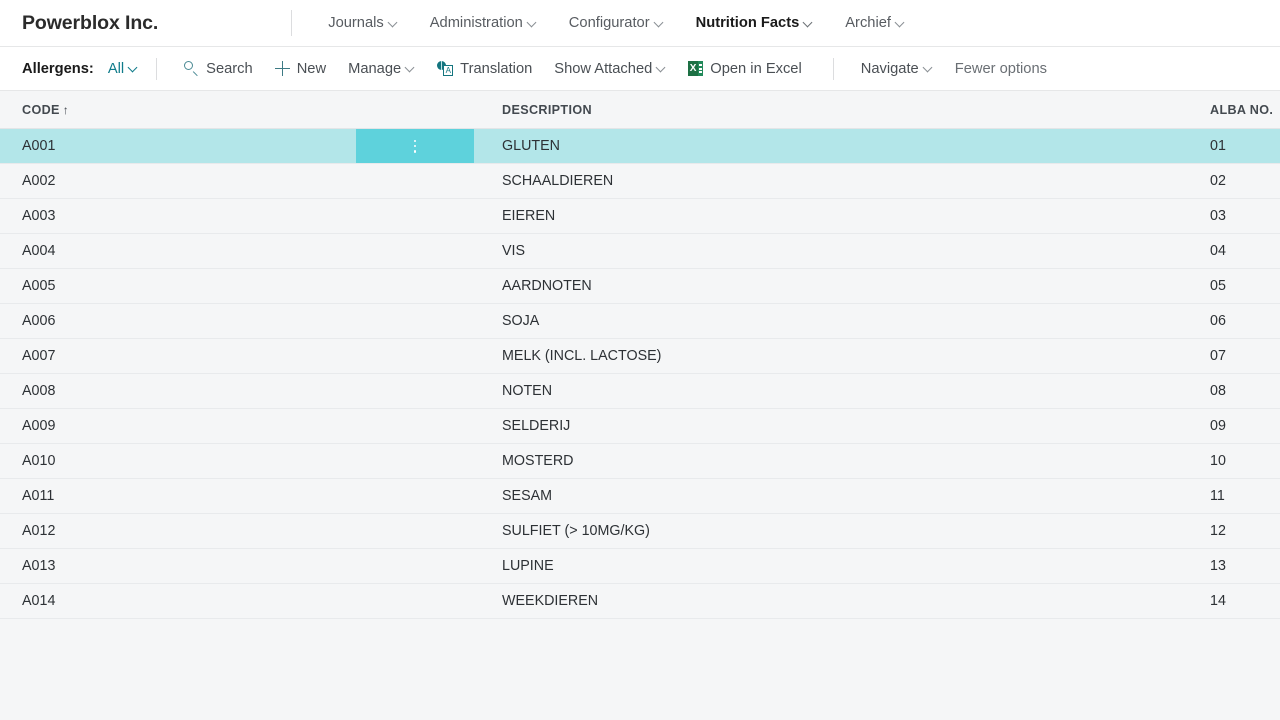 This screenshot has width=1280, height=720. I want to click on cell-alba-no: 02, so click(1245, 181).